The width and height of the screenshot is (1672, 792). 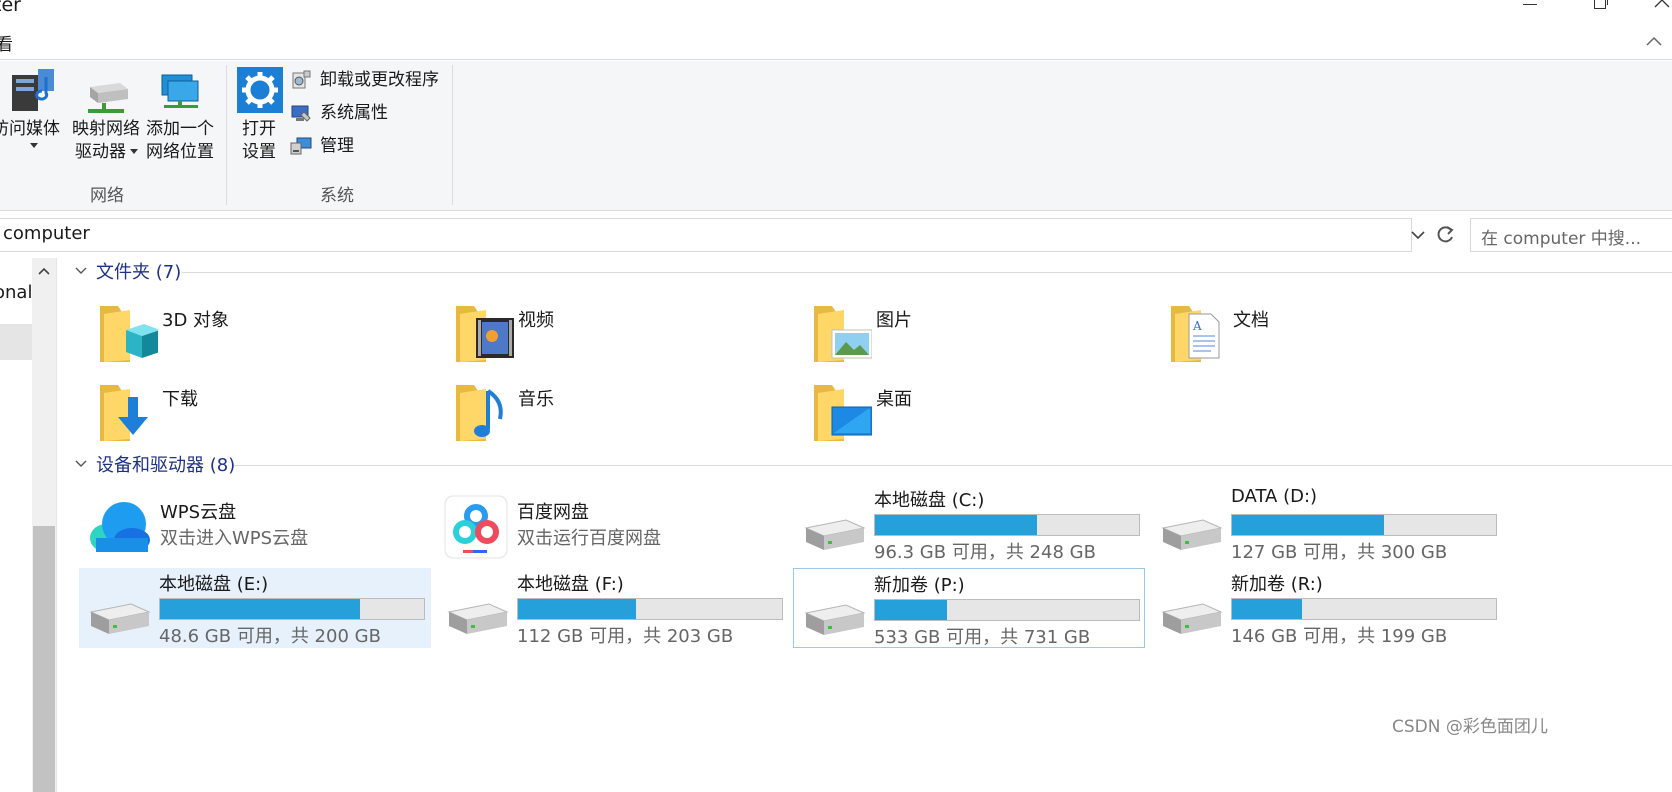 I want to click on uninstall-program-button: 卸载或更改程序, so click(x=365, y=80).